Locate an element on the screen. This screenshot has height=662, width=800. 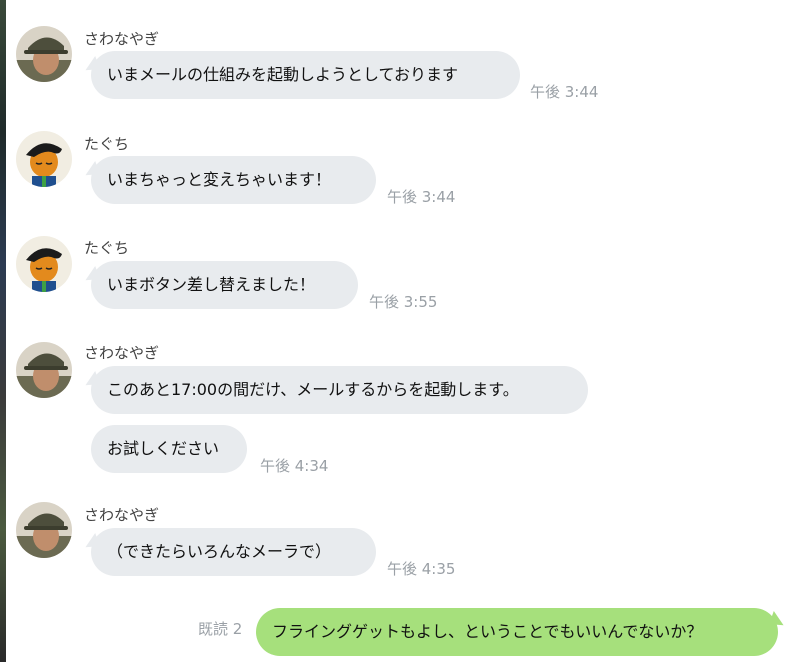
message-bubble: いまボタン差し替えました！ is located at coordinates (224, 285).